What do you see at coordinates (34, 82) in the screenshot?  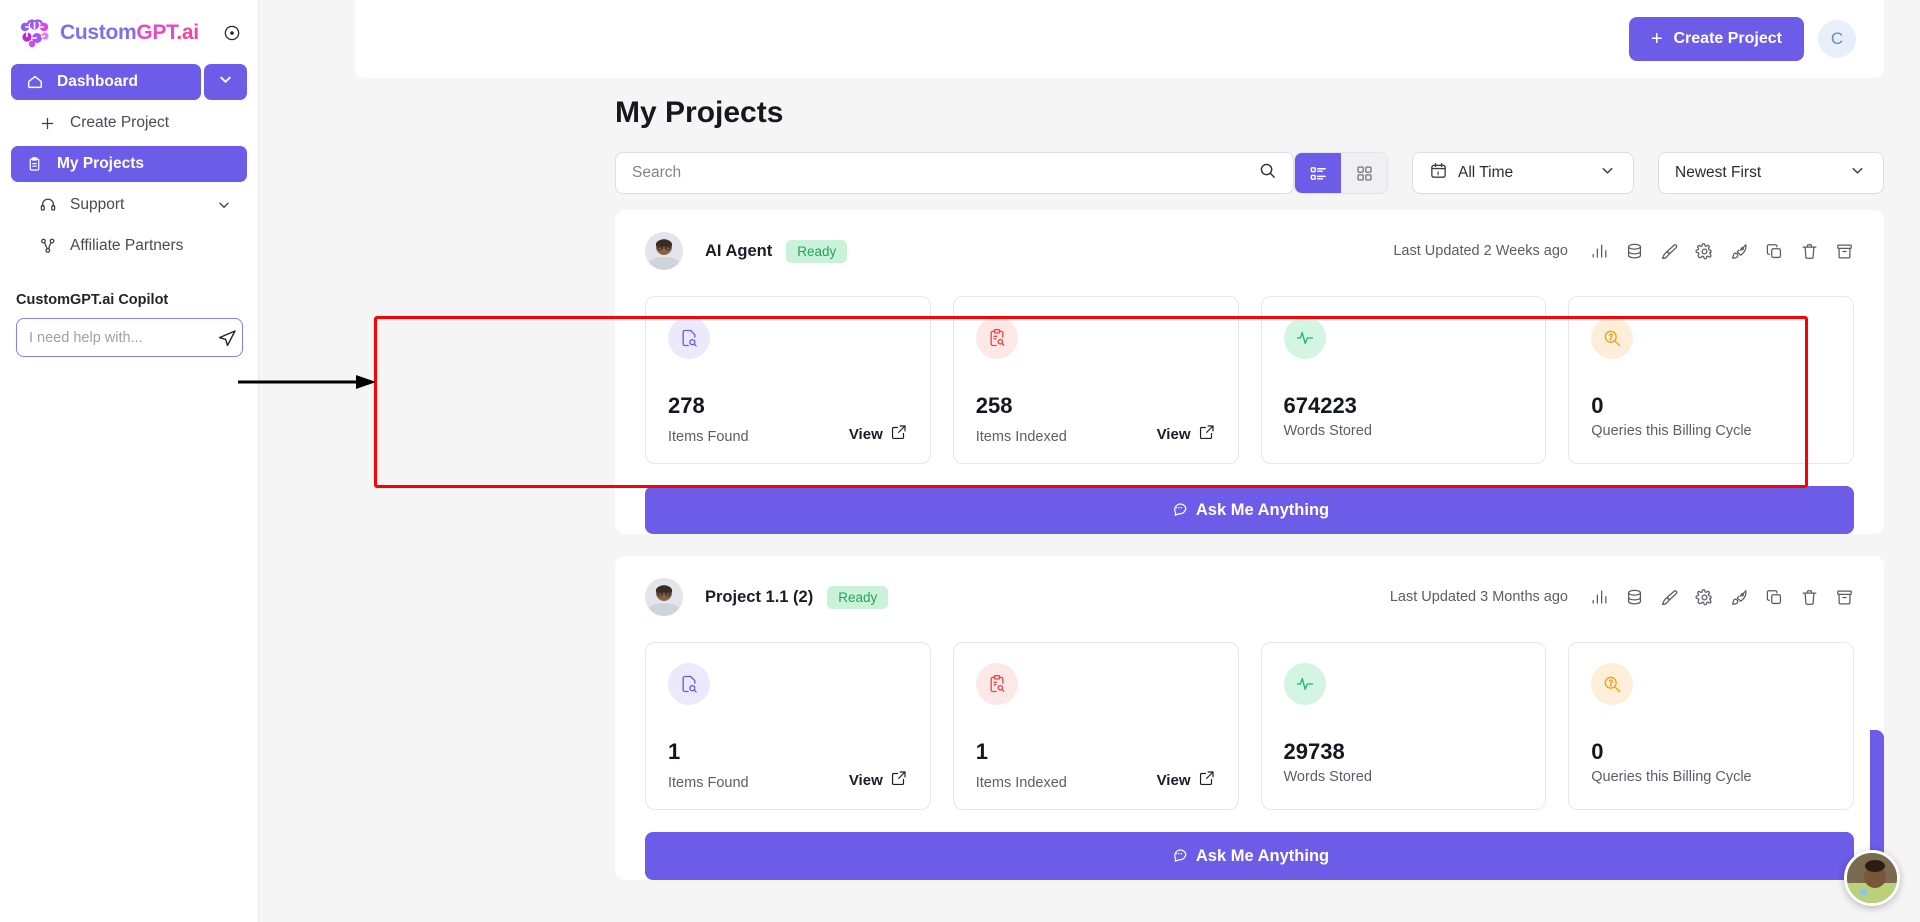 I see `home-icon` at bounding box center [34, 82].